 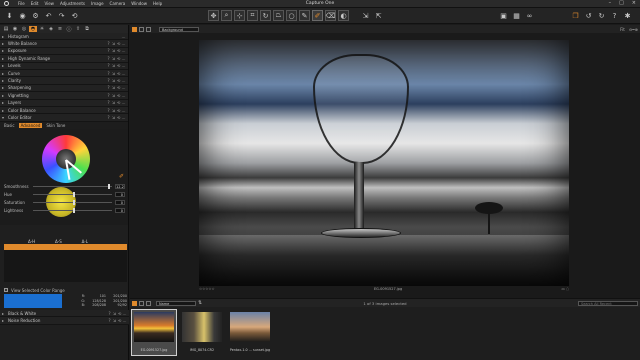 What do you see at coordinates (22, 15) in the screenshot?
I see `capture-icon: ◉` at bounding box center [22, 15].